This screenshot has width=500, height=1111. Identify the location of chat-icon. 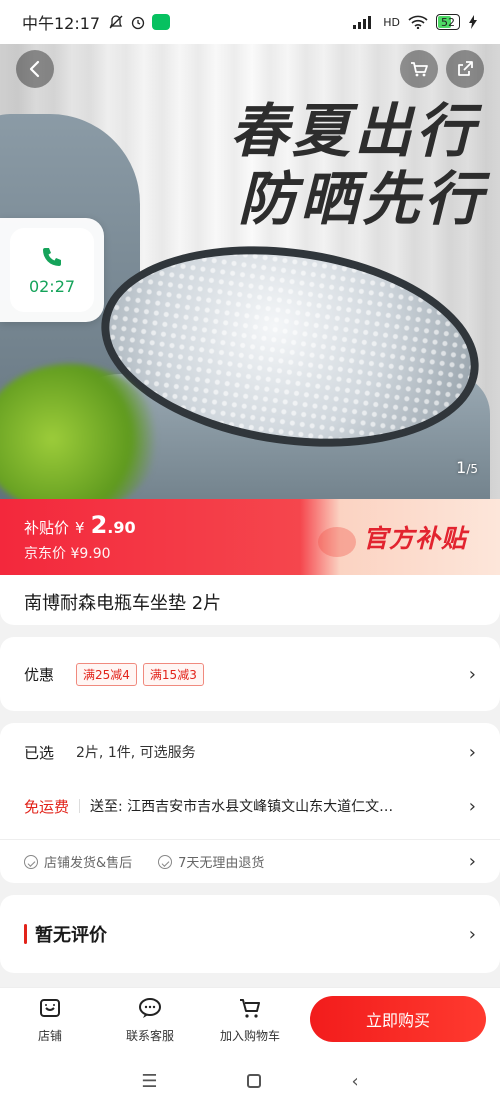
(150, 1008).